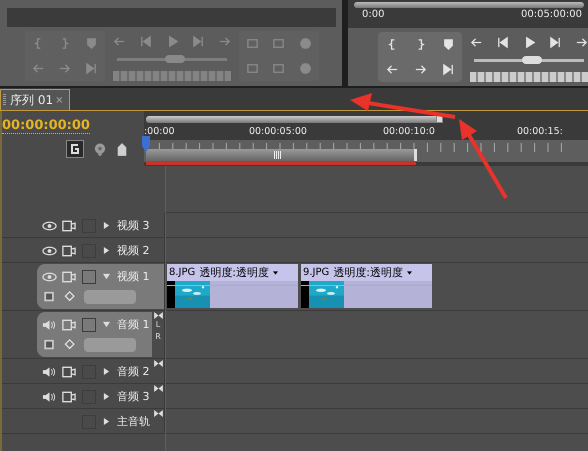  I want to click on channel-label: L, so click(158, 325).